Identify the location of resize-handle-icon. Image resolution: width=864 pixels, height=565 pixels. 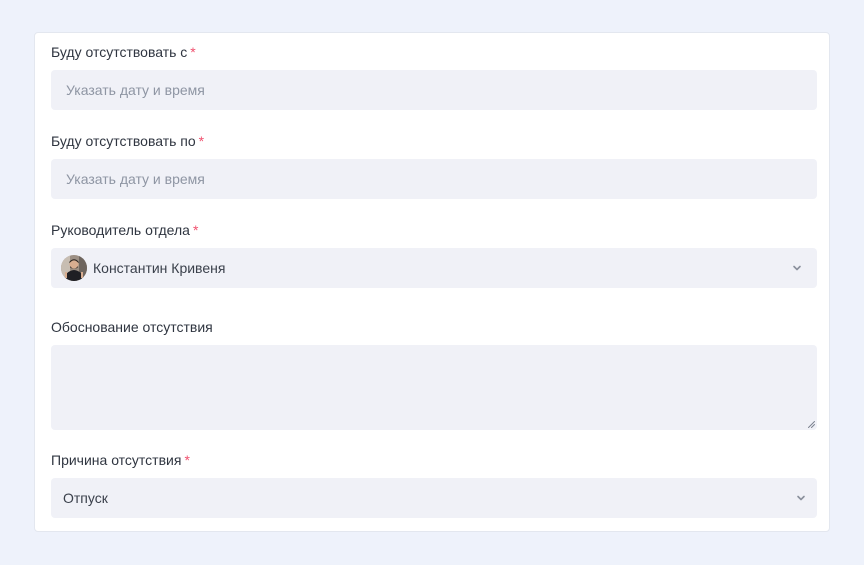
(811, 424).